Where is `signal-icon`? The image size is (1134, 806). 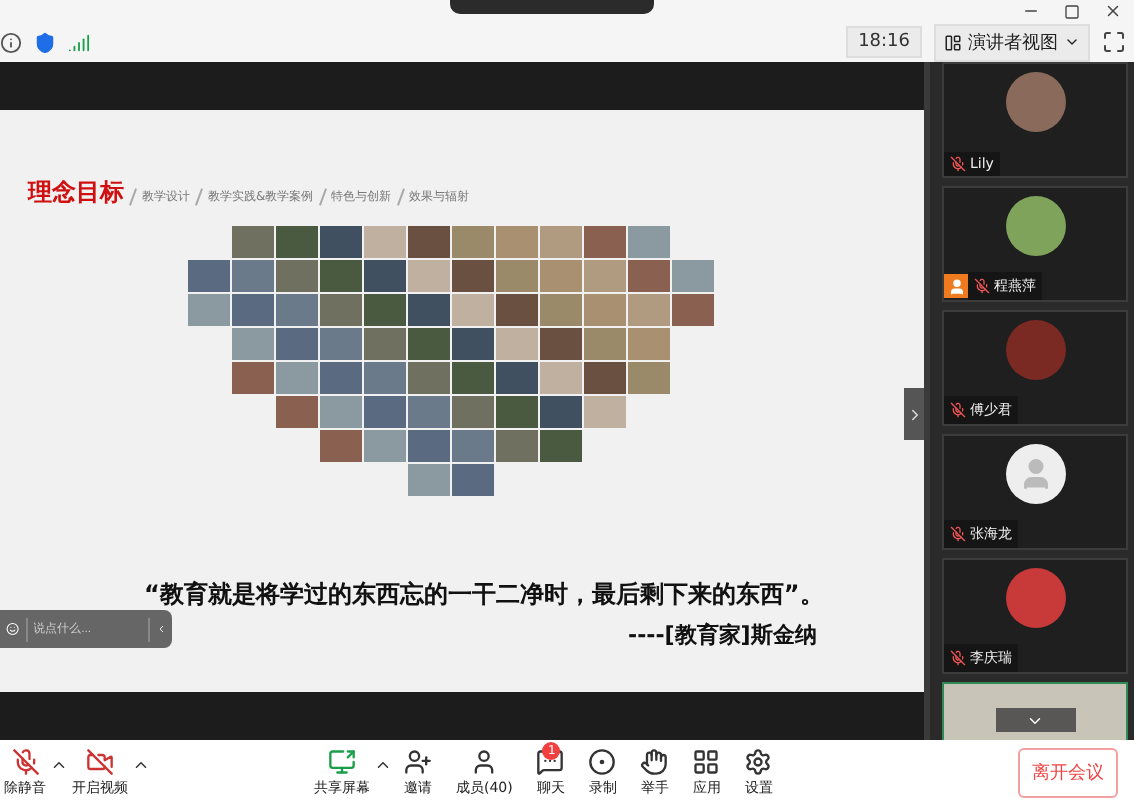 signal-icon is located at coordinates (79, 42).